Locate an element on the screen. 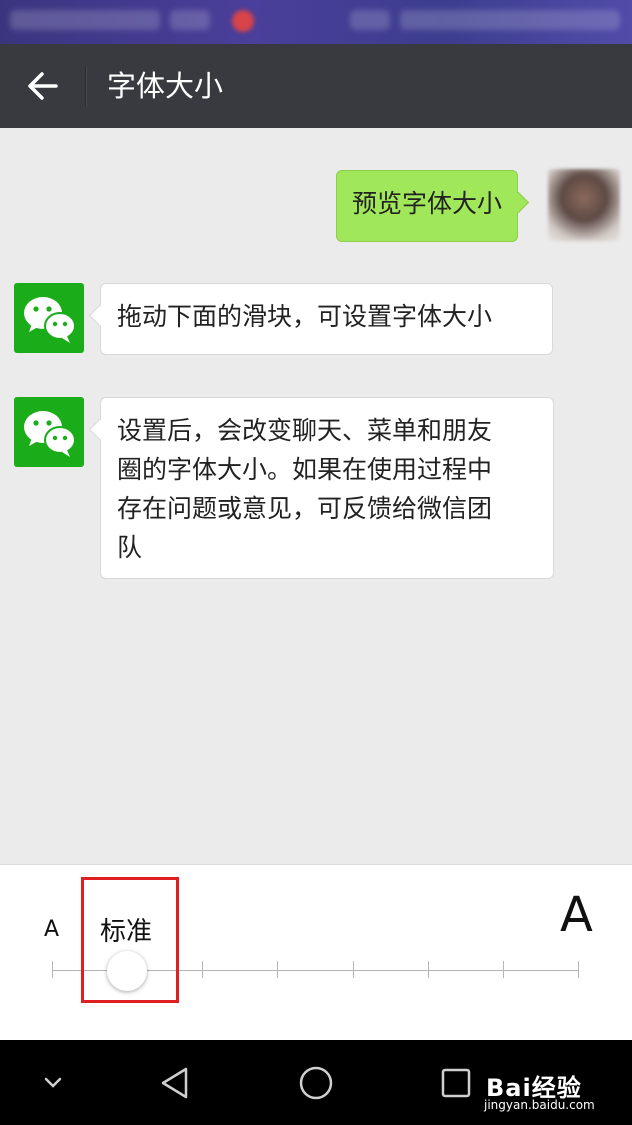 The height and width of the screenshot is (1125, 632). message-line: 设置后，会改变聊天、菜单和朋友 is located at coordinates (305, 430).